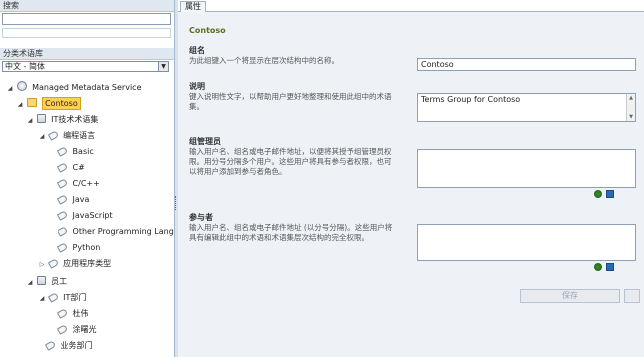 This screenshot has width=644, height=357. Describe the element at coordinates (78, 167) in the screenshot. I see `tree-node-label: C#` at that location.